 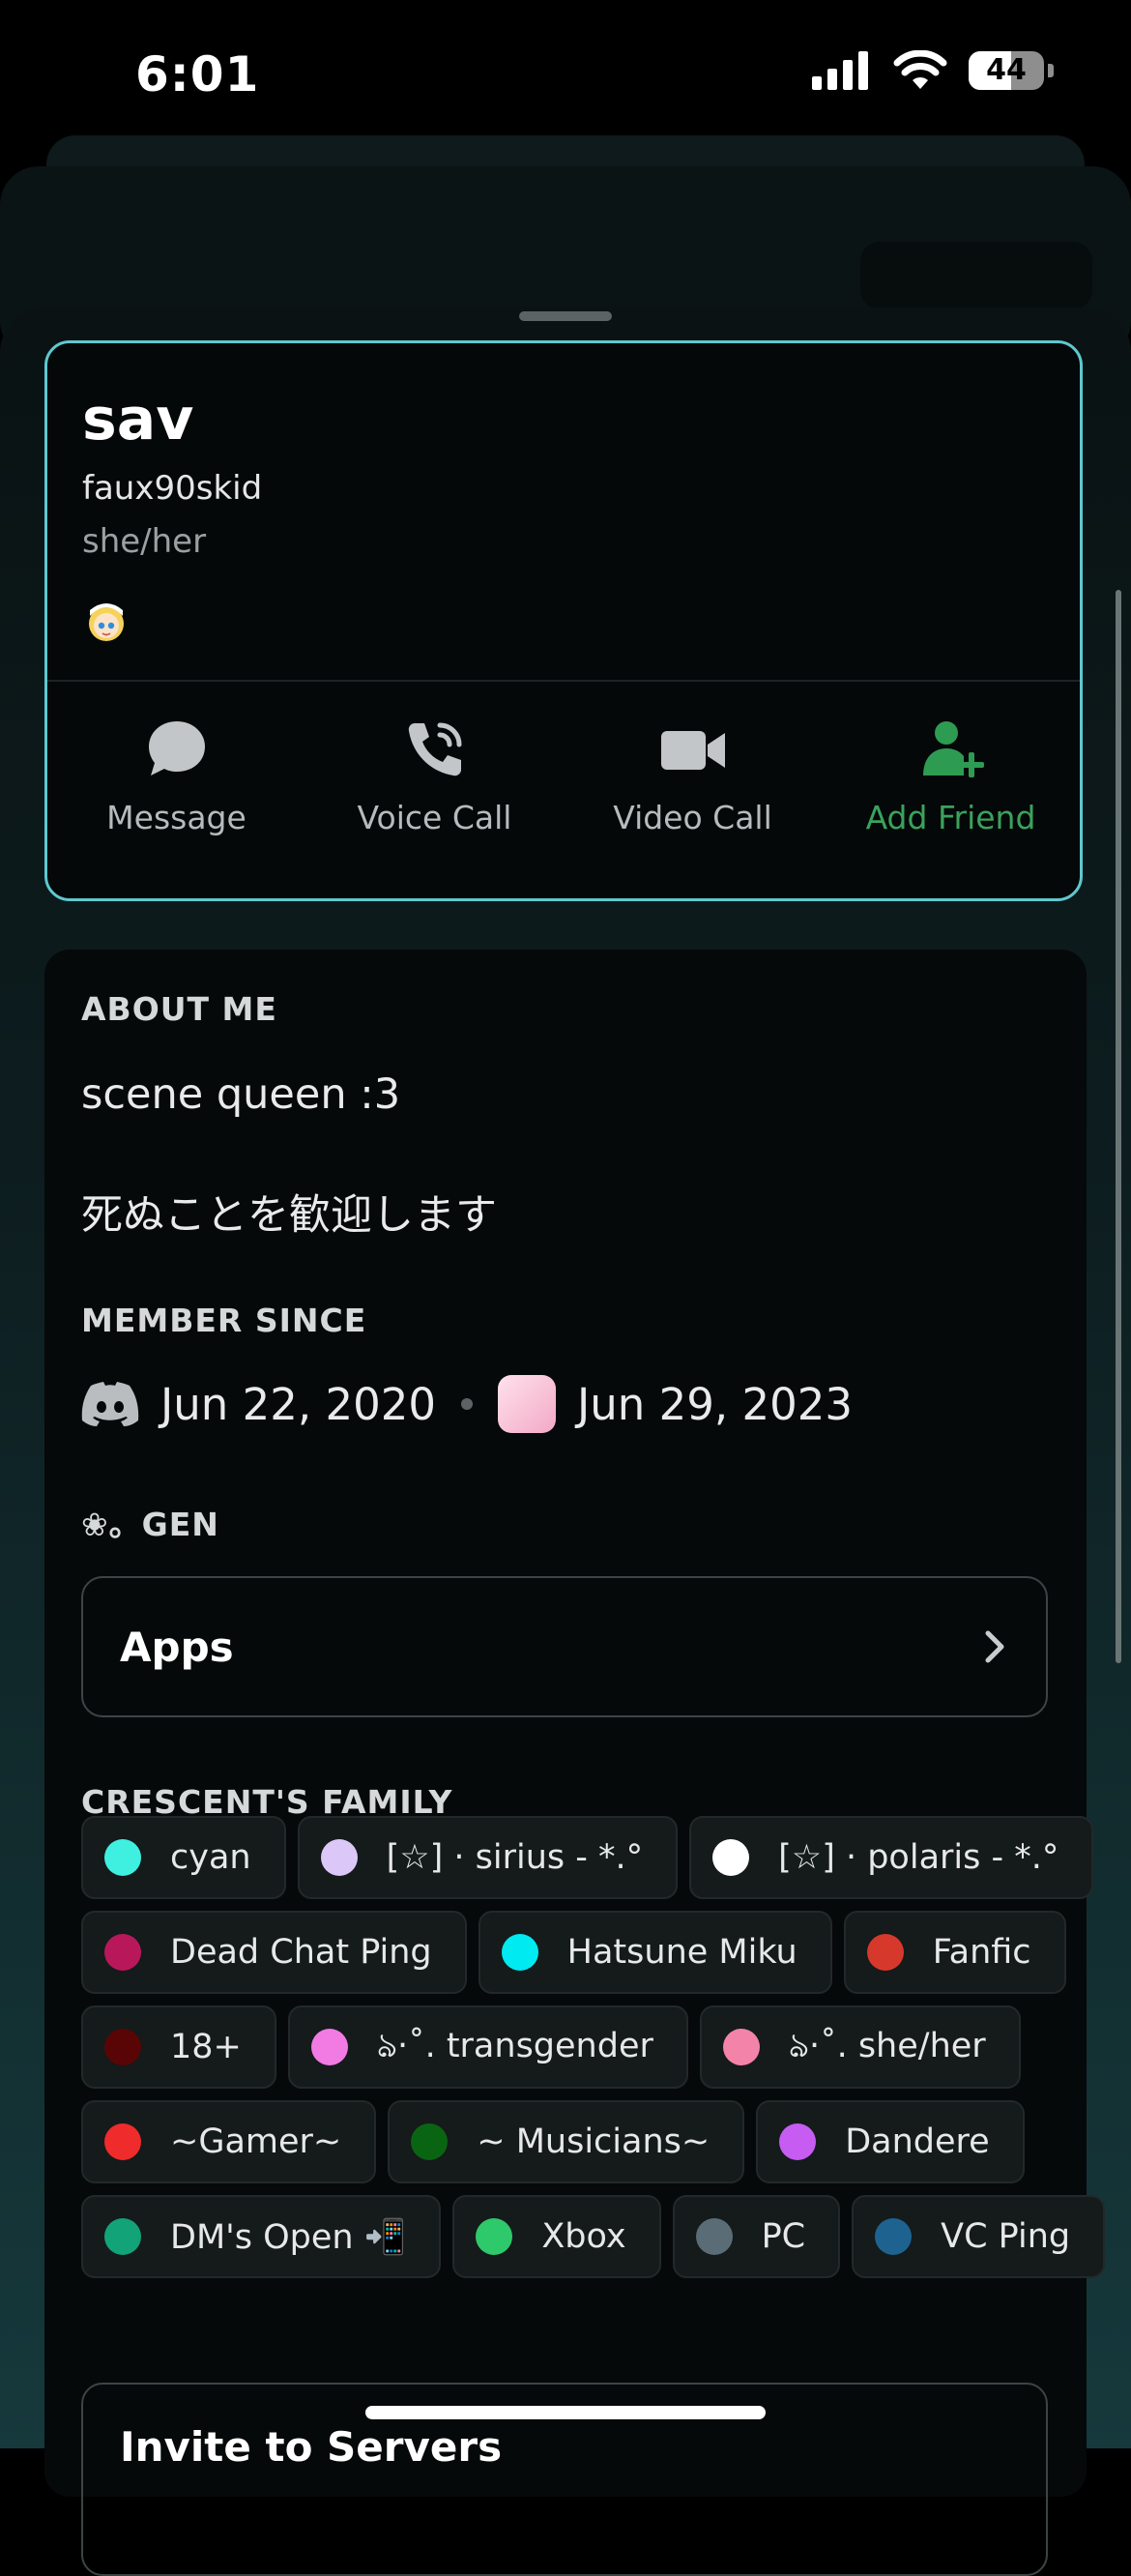 I want to click on role-name: [☆] · polaris - *.°, so click(x=918, y=1857).